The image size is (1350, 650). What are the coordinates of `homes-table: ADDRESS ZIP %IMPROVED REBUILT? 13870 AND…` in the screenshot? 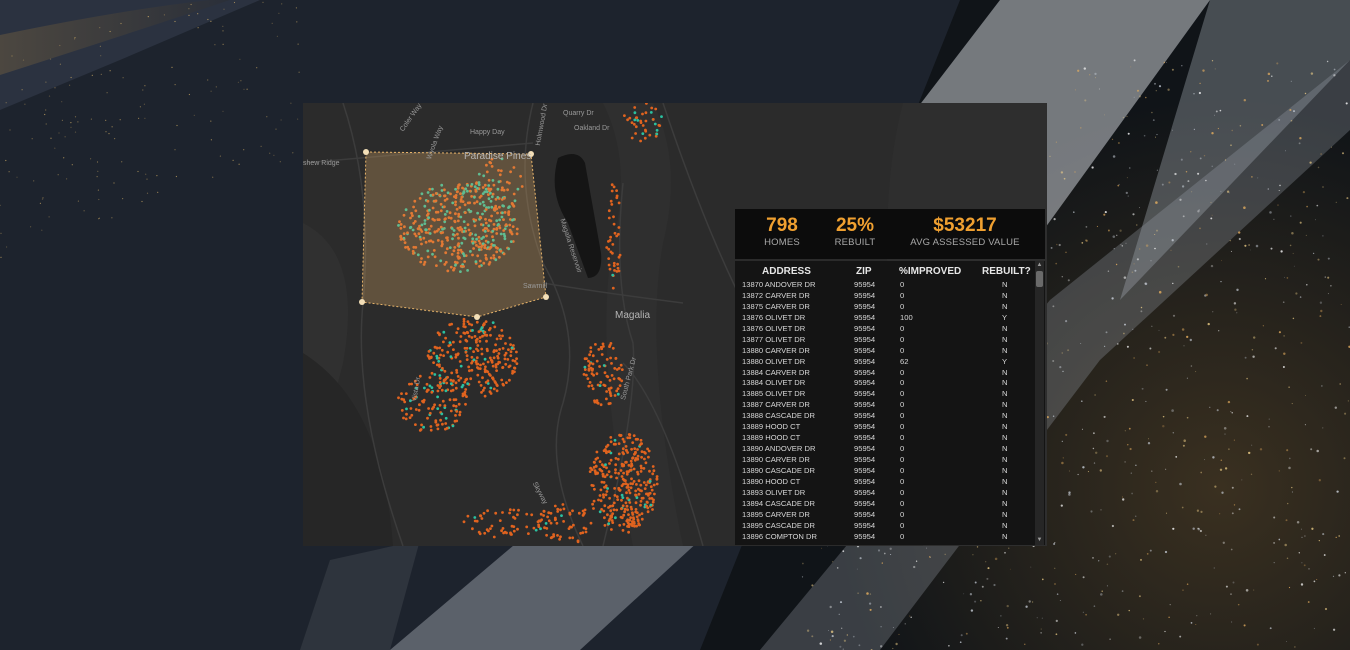 It's located at (890, 403).